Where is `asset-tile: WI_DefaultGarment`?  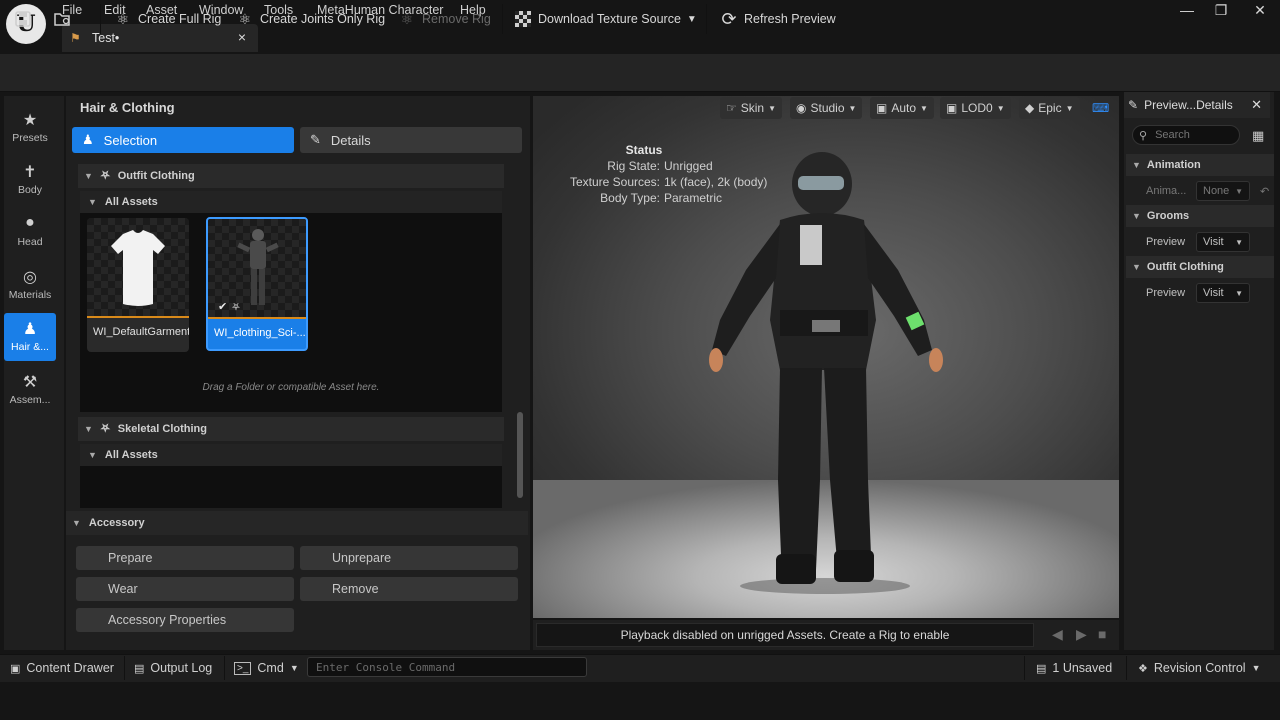 asset-tile: WI_DefaultGarment is located at coordinates (138, 285).